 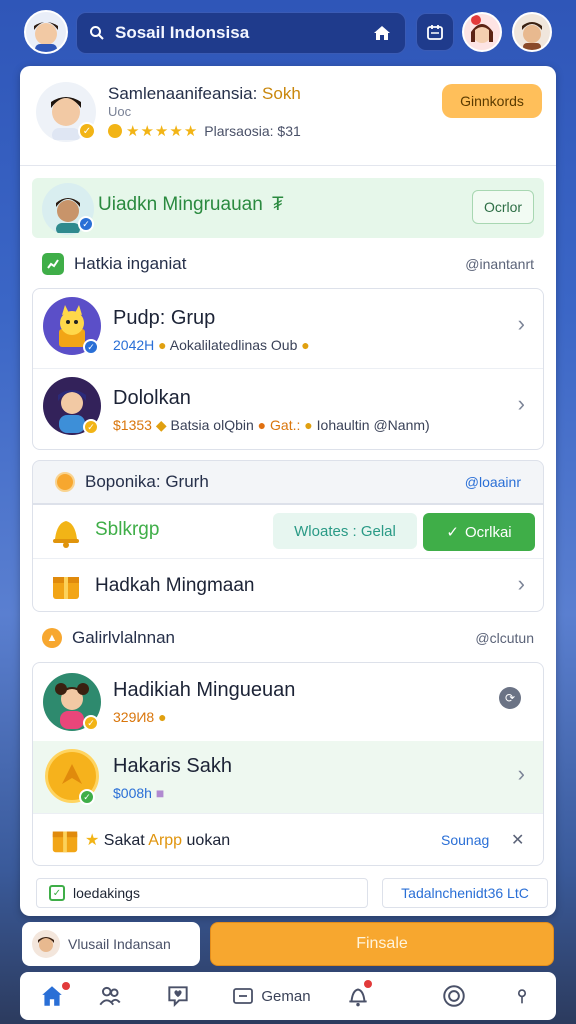 What do you see at coordinates (152, 398) in the screenshot?
I see `group-title: Dololkan` at bounding box center [152, 398].